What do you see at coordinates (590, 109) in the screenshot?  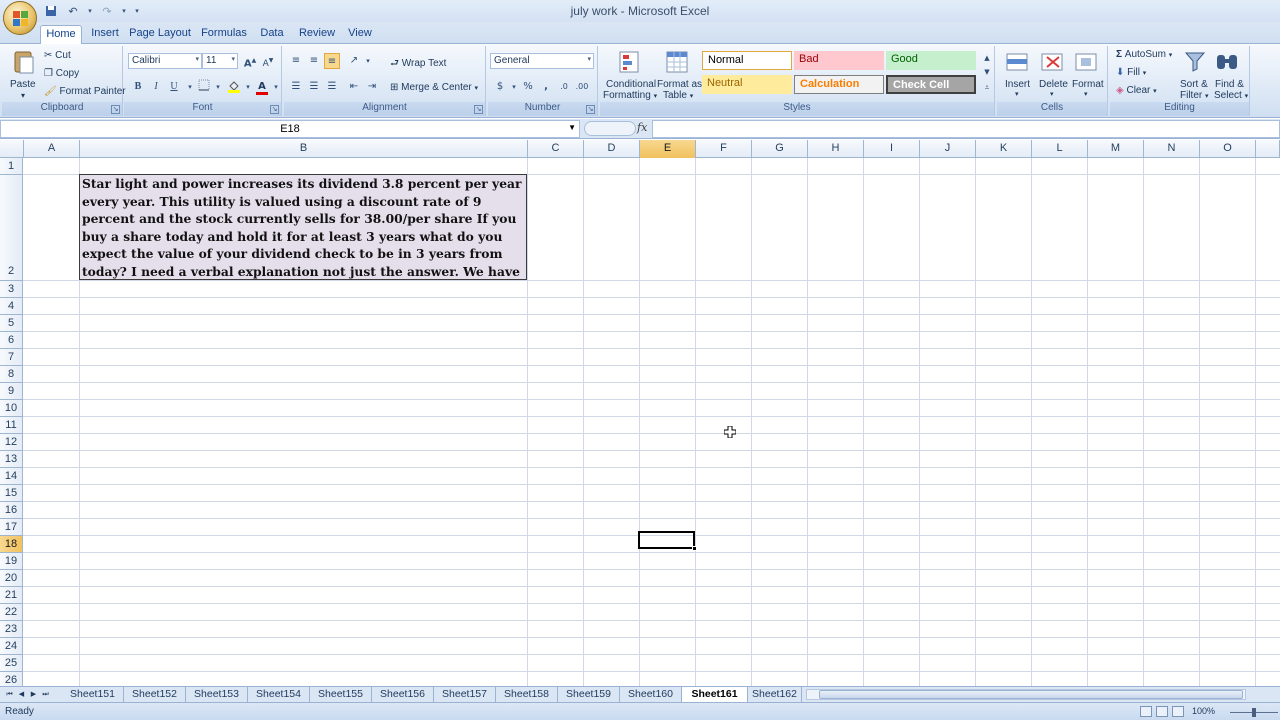 I see `number-launcher-icon: ↘` at bounding box center [590, 109].